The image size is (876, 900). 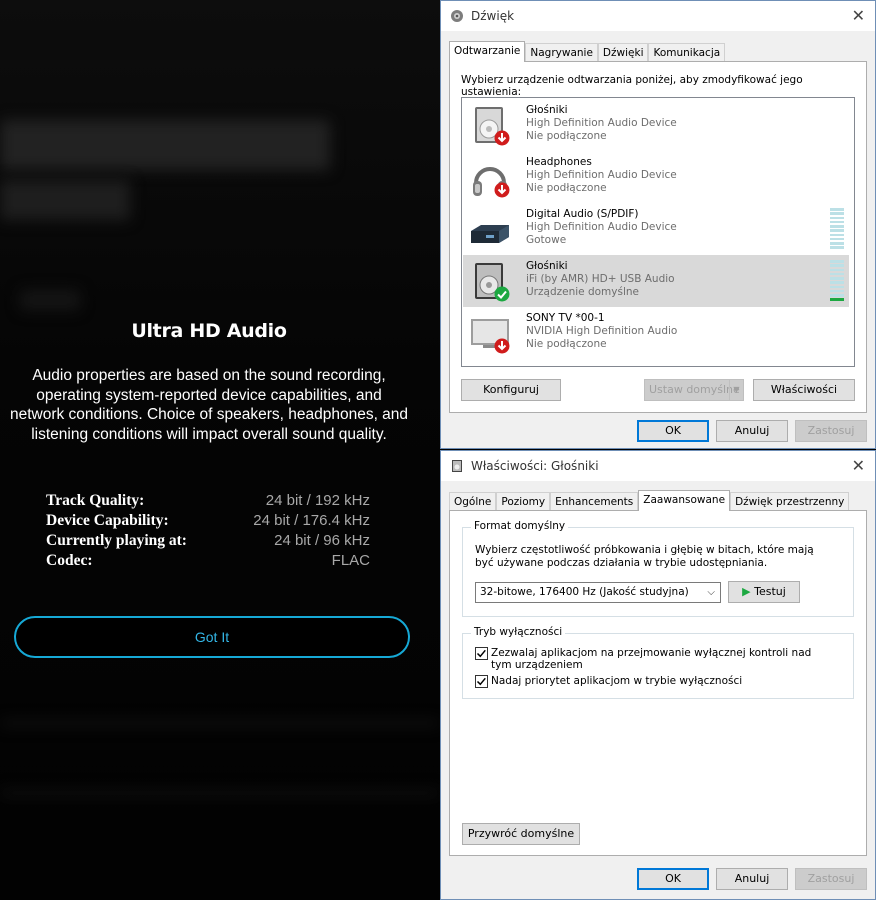 I want to click on quality-value: 24 bit / 192 kHz, so click(x=317, y=500).